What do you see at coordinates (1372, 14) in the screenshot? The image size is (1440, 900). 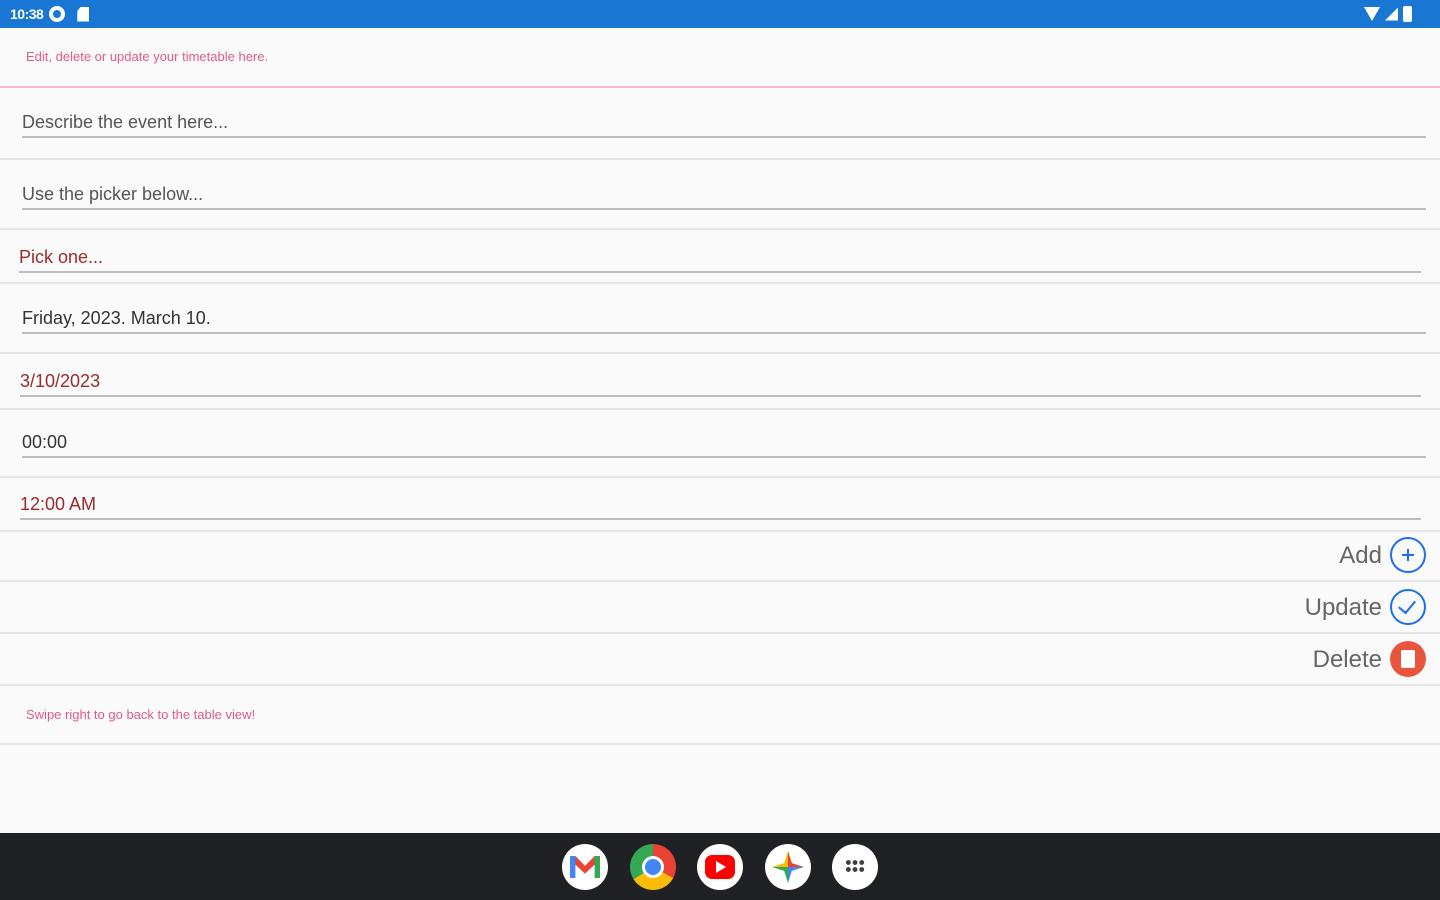 I see `wifi-icon` at bounding box center [1372, 14].